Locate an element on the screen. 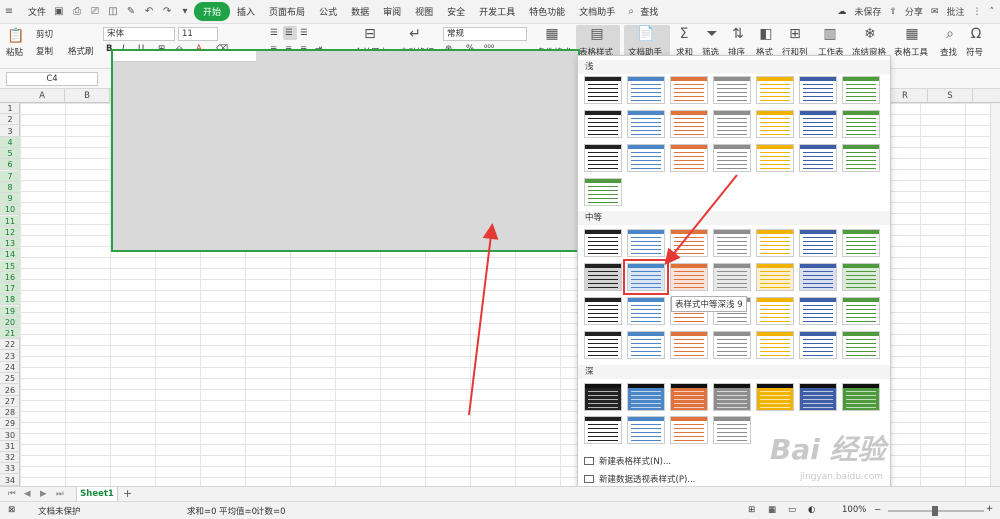 The width and height of the screenshot is (1000, 519). protect-icon: ⊠ is located at coordinates (12, 510).